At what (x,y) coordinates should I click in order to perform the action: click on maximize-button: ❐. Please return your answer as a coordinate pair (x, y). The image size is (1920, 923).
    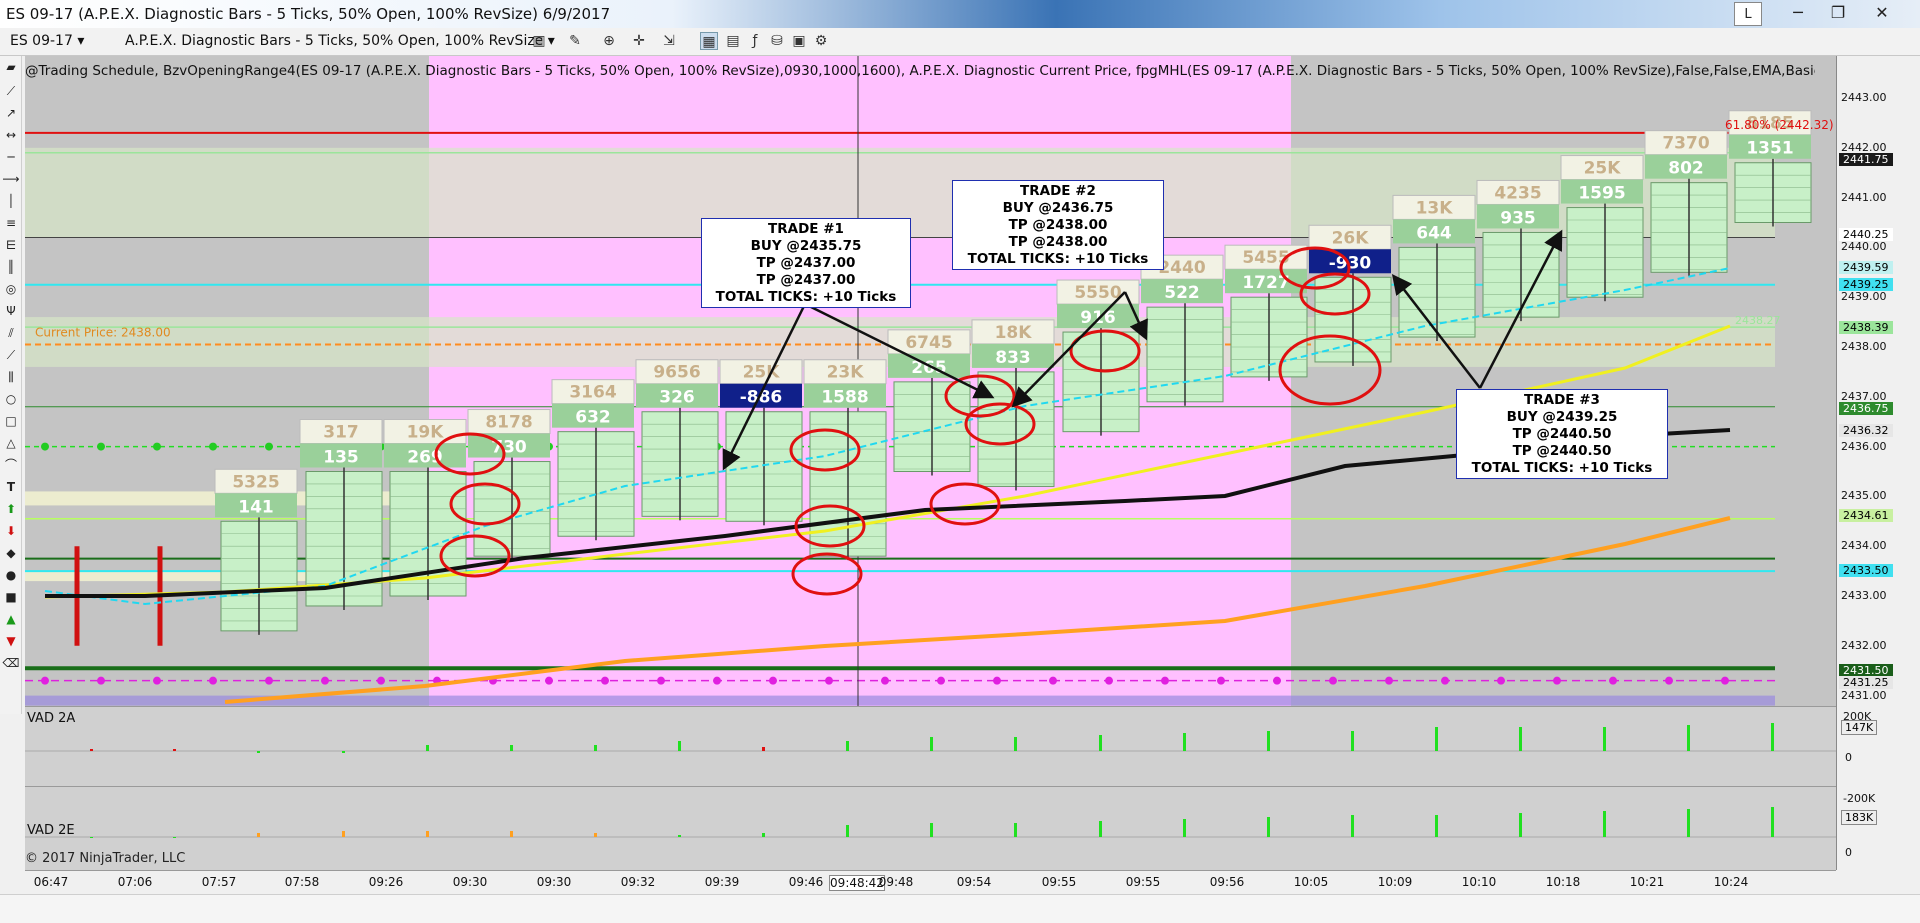
    Looking at the image, I should click on (1838, 13).